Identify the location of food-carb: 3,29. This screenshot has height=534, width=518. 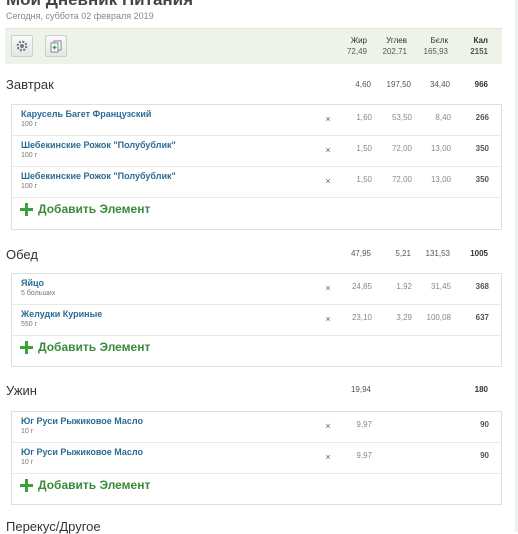
(404, 317).